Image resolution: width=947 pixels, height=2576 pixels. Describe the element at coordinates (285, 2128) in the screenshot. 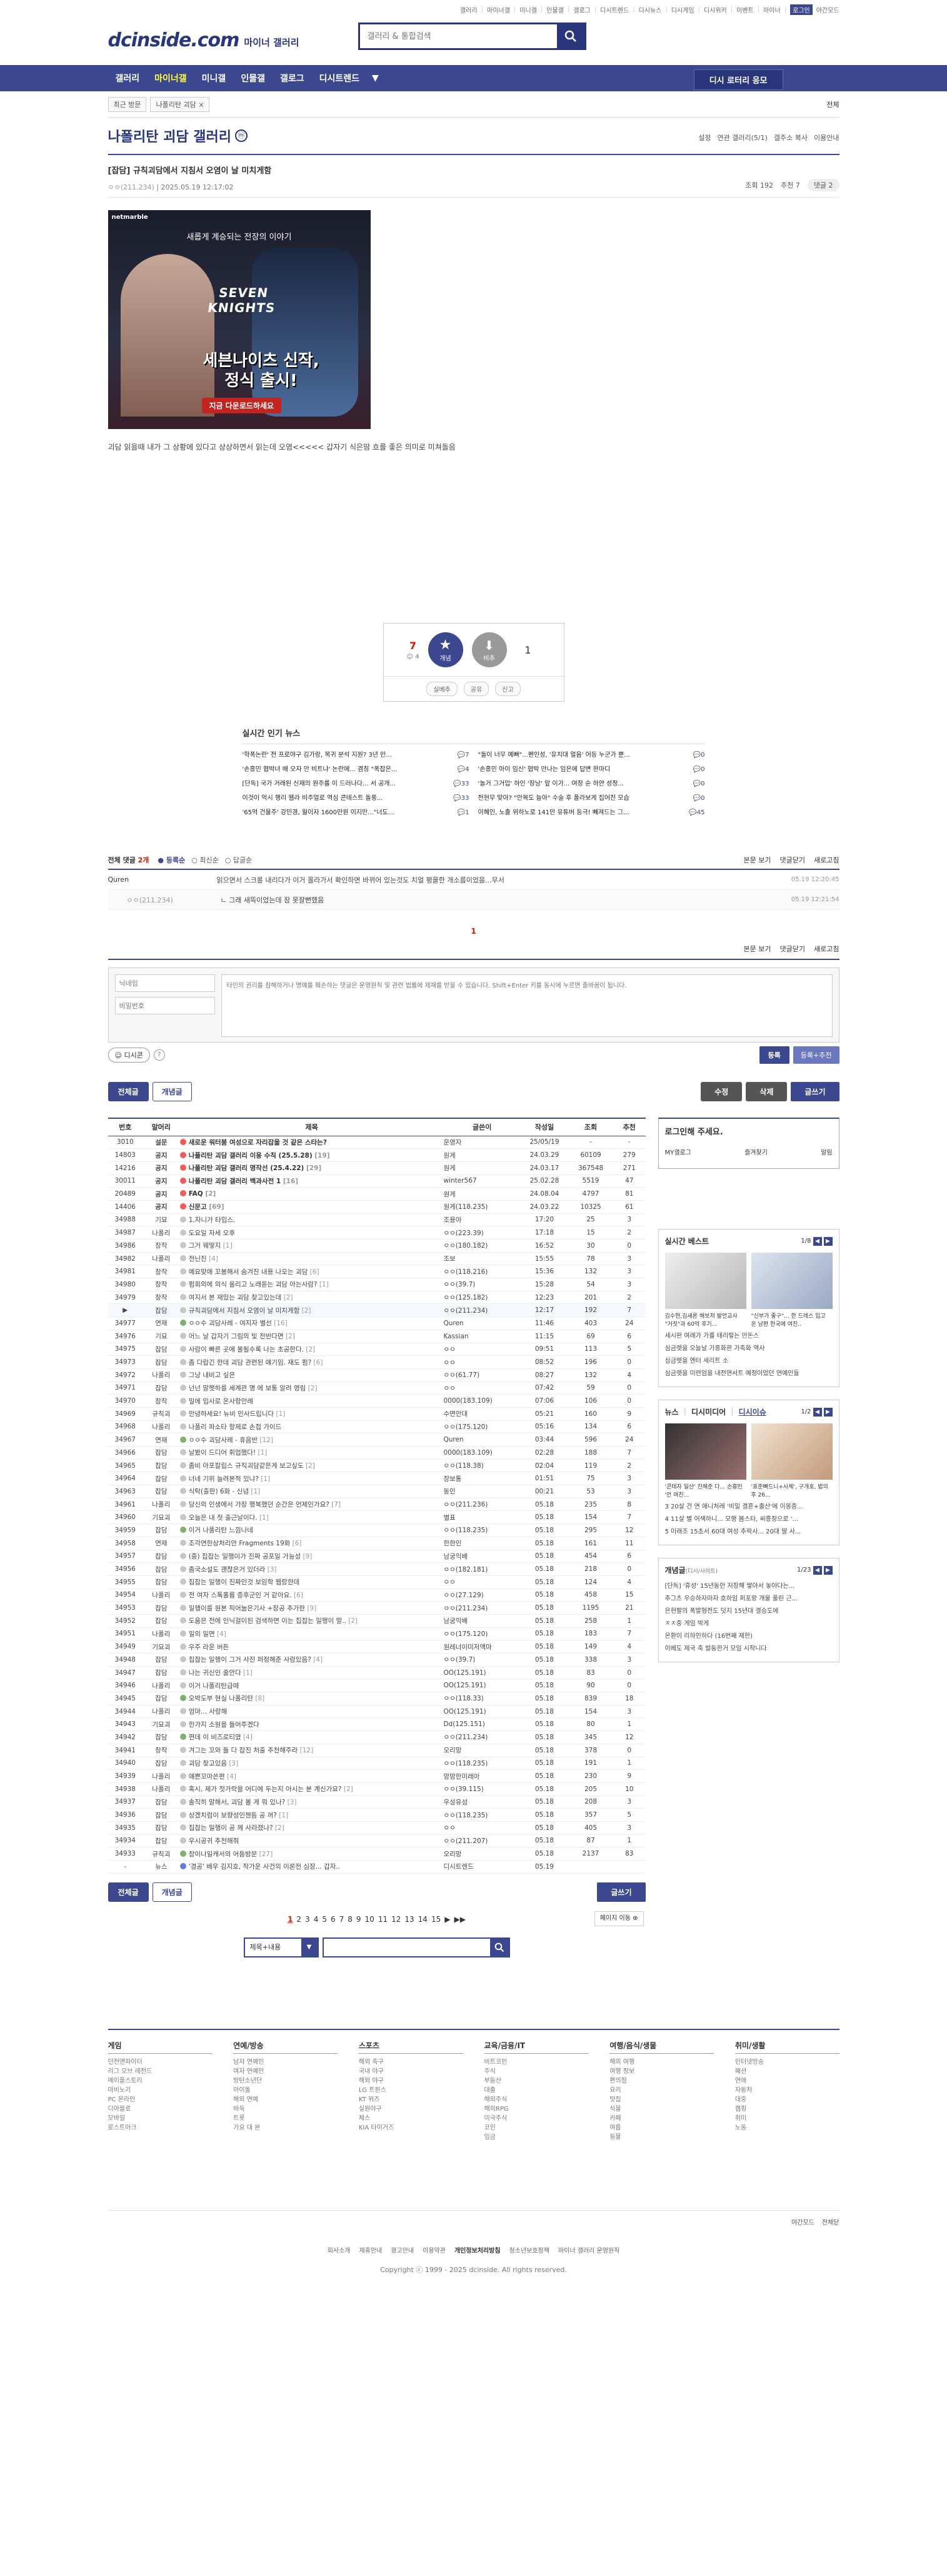

I see `footer-link: 가요 대 본` at that location.